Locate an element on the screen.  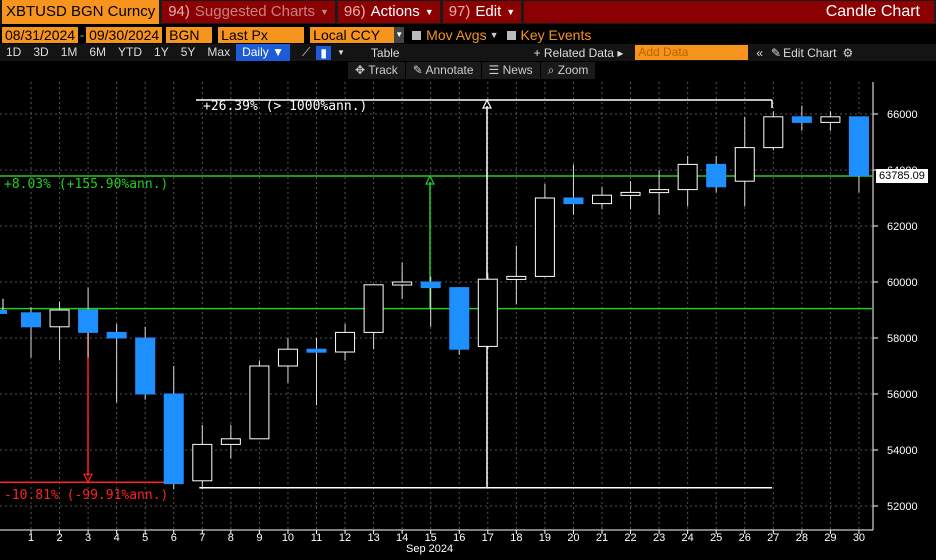
annotation-down: -10.81% (-99.91%ann.) is located at coordinates (86, 495).